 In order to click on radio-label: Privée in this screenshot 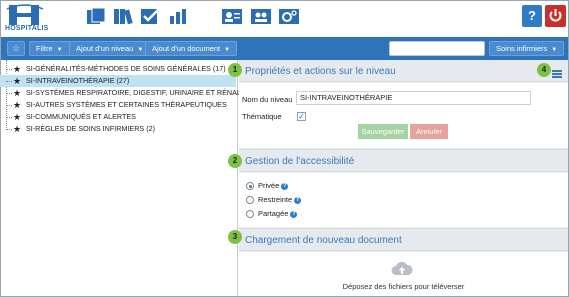, I will do `click(269, 185)`.